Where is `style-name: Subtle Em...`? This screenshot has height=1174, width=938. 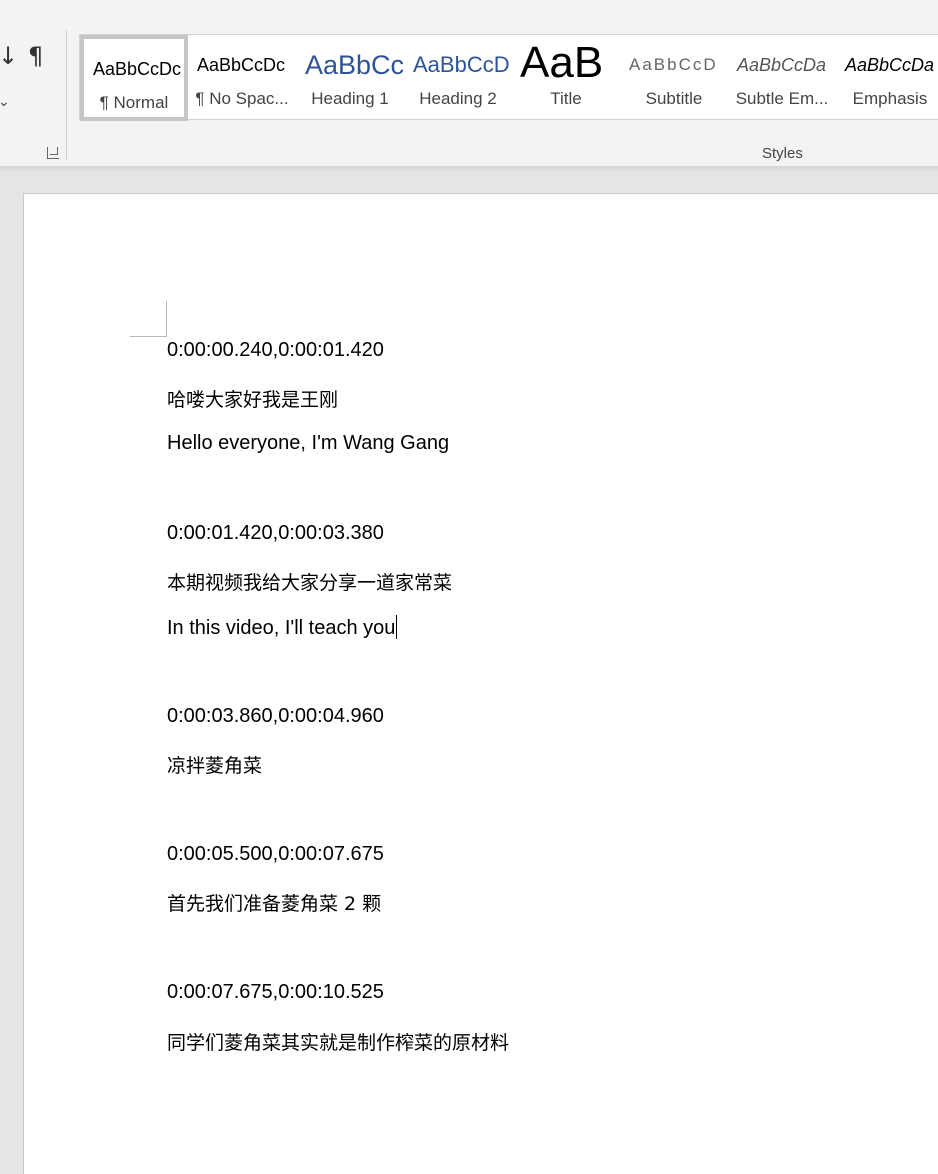 style-name: Subtle Em... is located at coordinates (782, 98).